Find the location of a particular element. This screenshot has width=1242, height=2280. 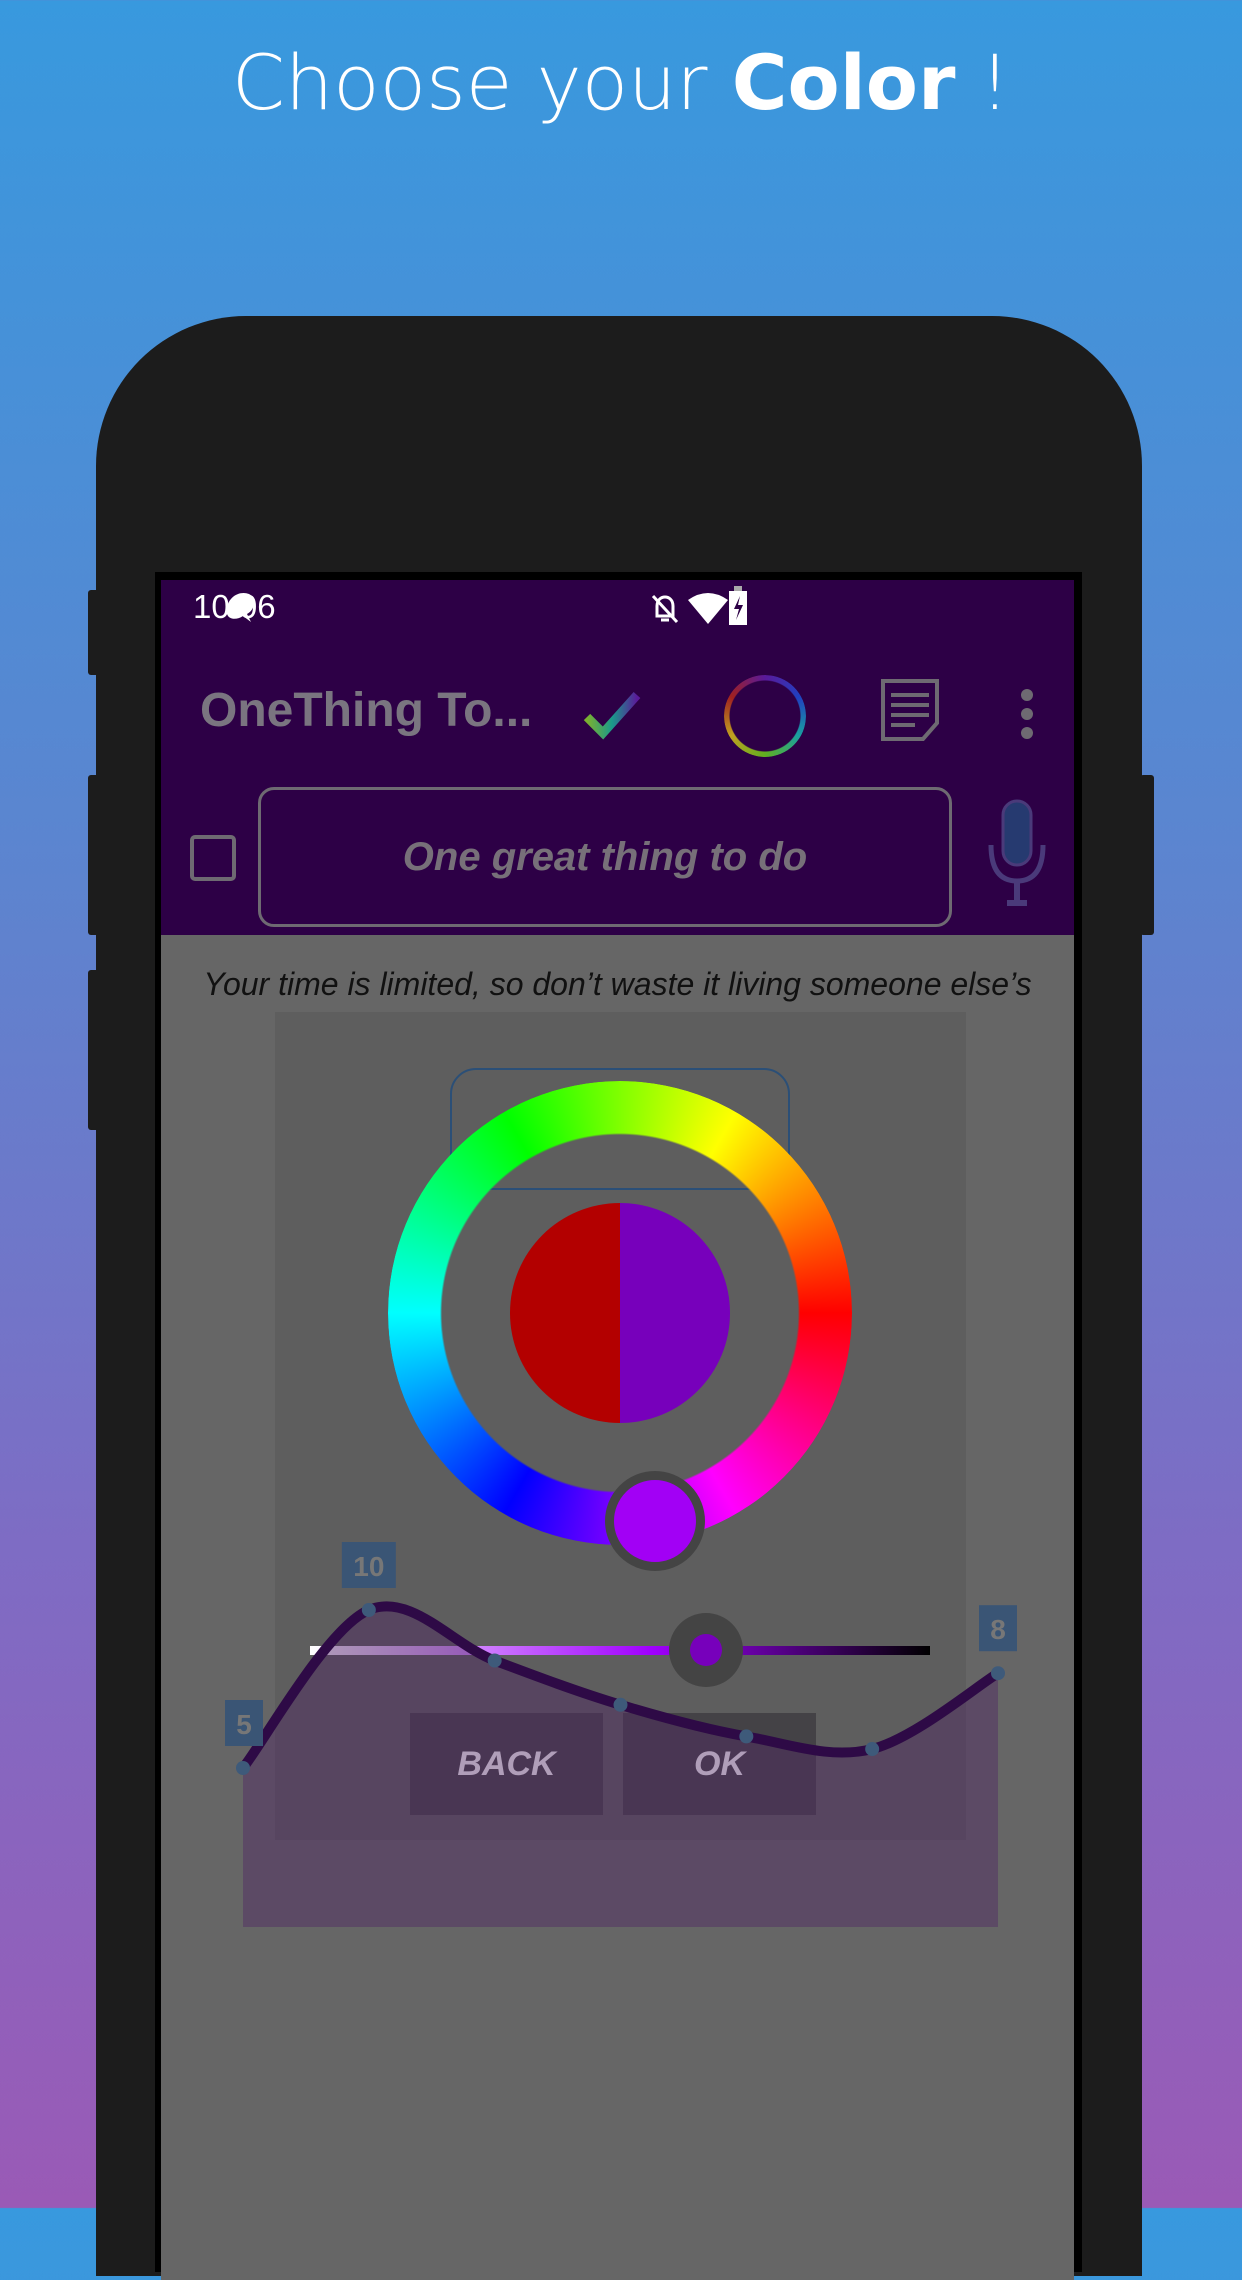

color-ring-icon is located at coordinates (765, 716).